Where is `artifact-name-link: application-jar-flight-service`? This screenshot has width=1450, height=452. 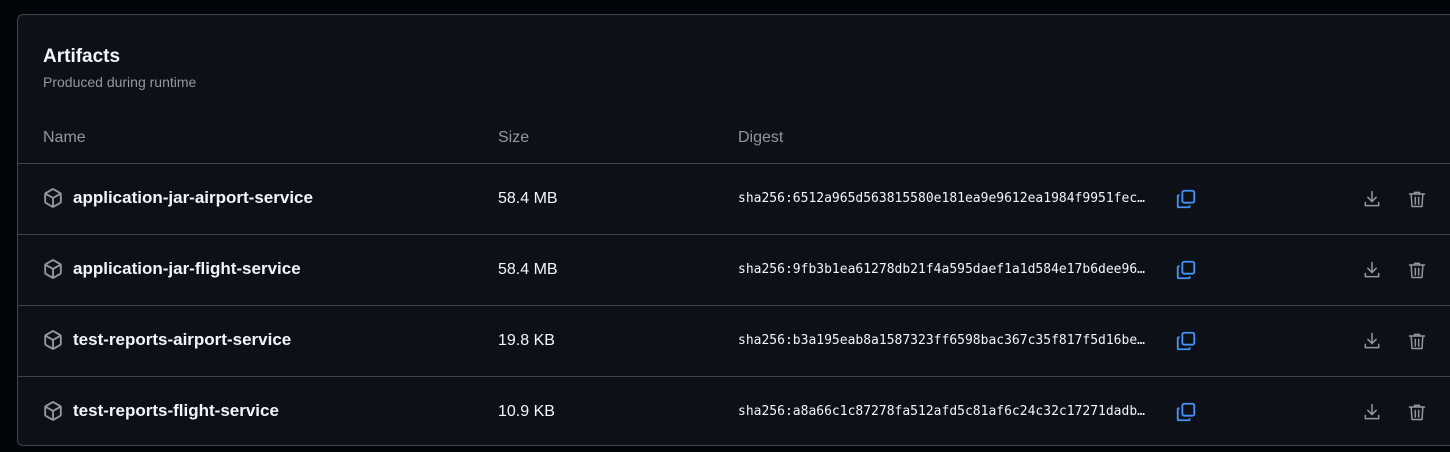
artifact-name-link: application-jar-flight-service is located at coordinates (187, 269).